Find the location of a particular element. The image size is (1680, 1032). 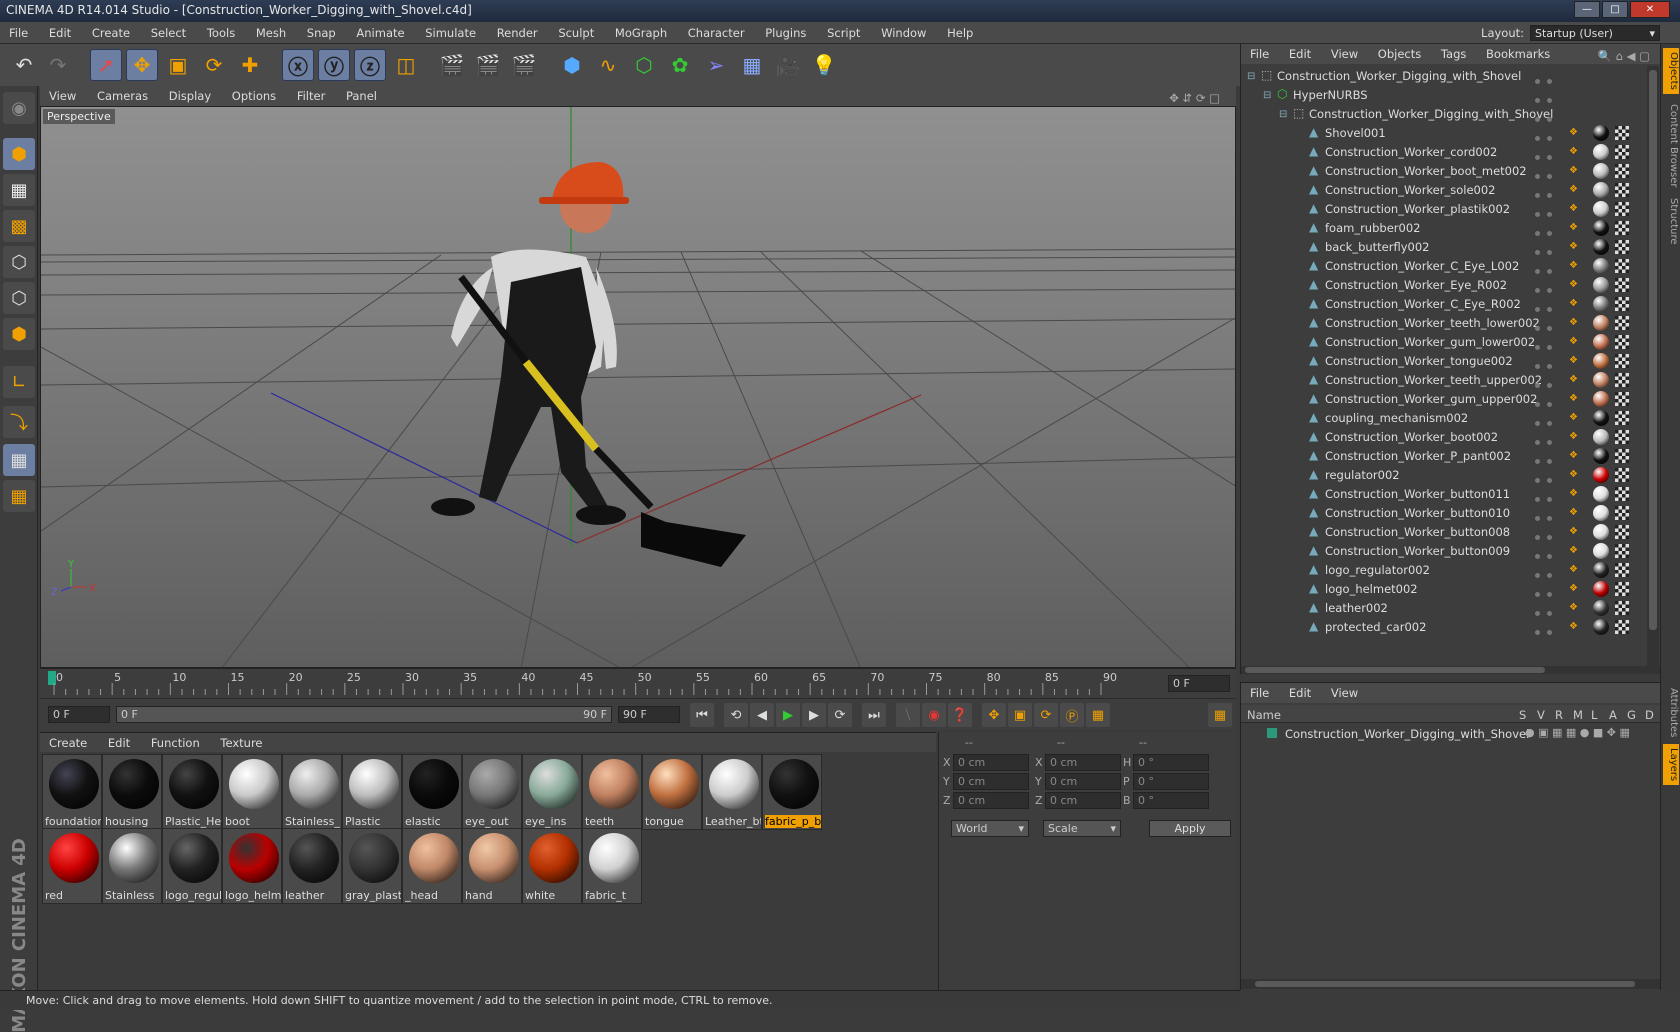

mograph-icon: ✿ is located at coordinates (680, 65).